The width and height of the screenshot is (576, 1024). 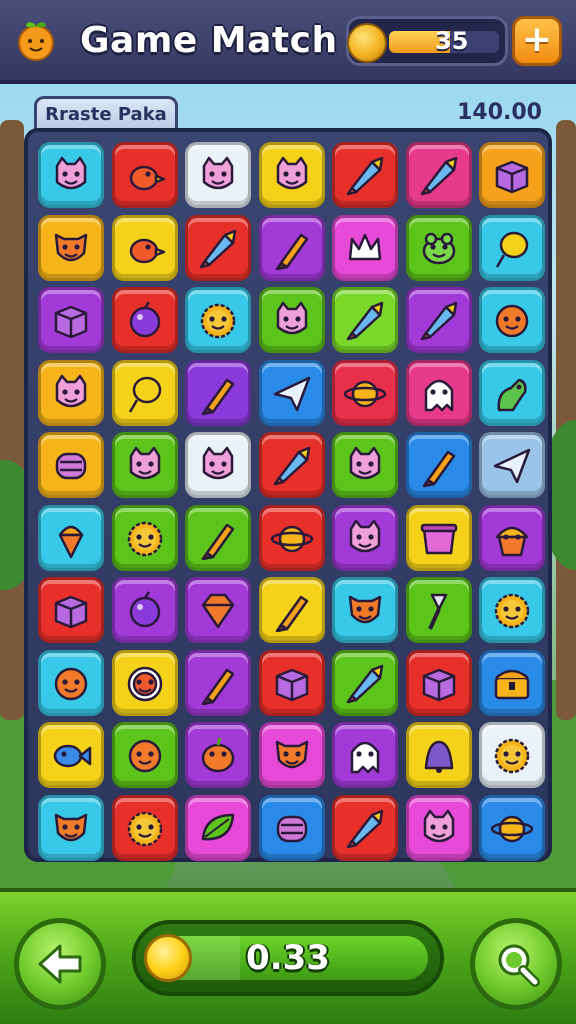 I want to click on bell-icon, so click(x=438, y=756).